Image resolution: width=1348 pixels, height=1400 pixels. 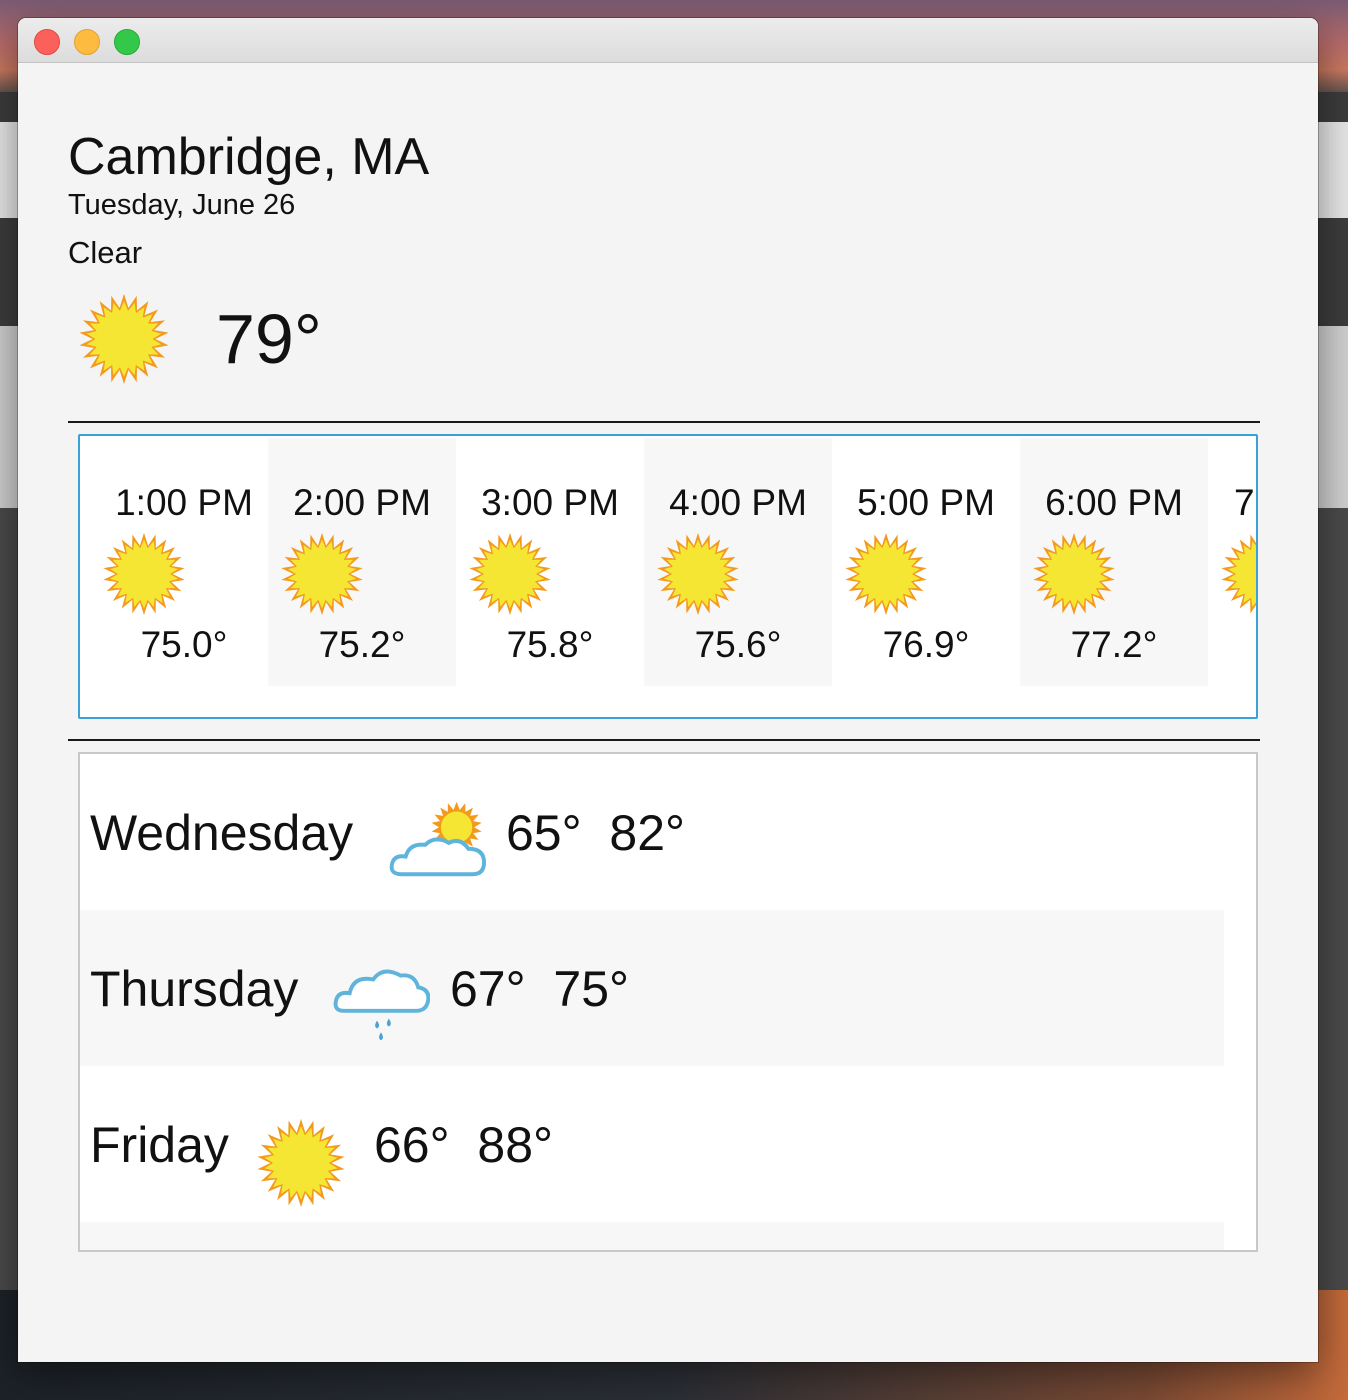 I want to click on day-temperatures: 67° 75°, so click(x=539, y=989).